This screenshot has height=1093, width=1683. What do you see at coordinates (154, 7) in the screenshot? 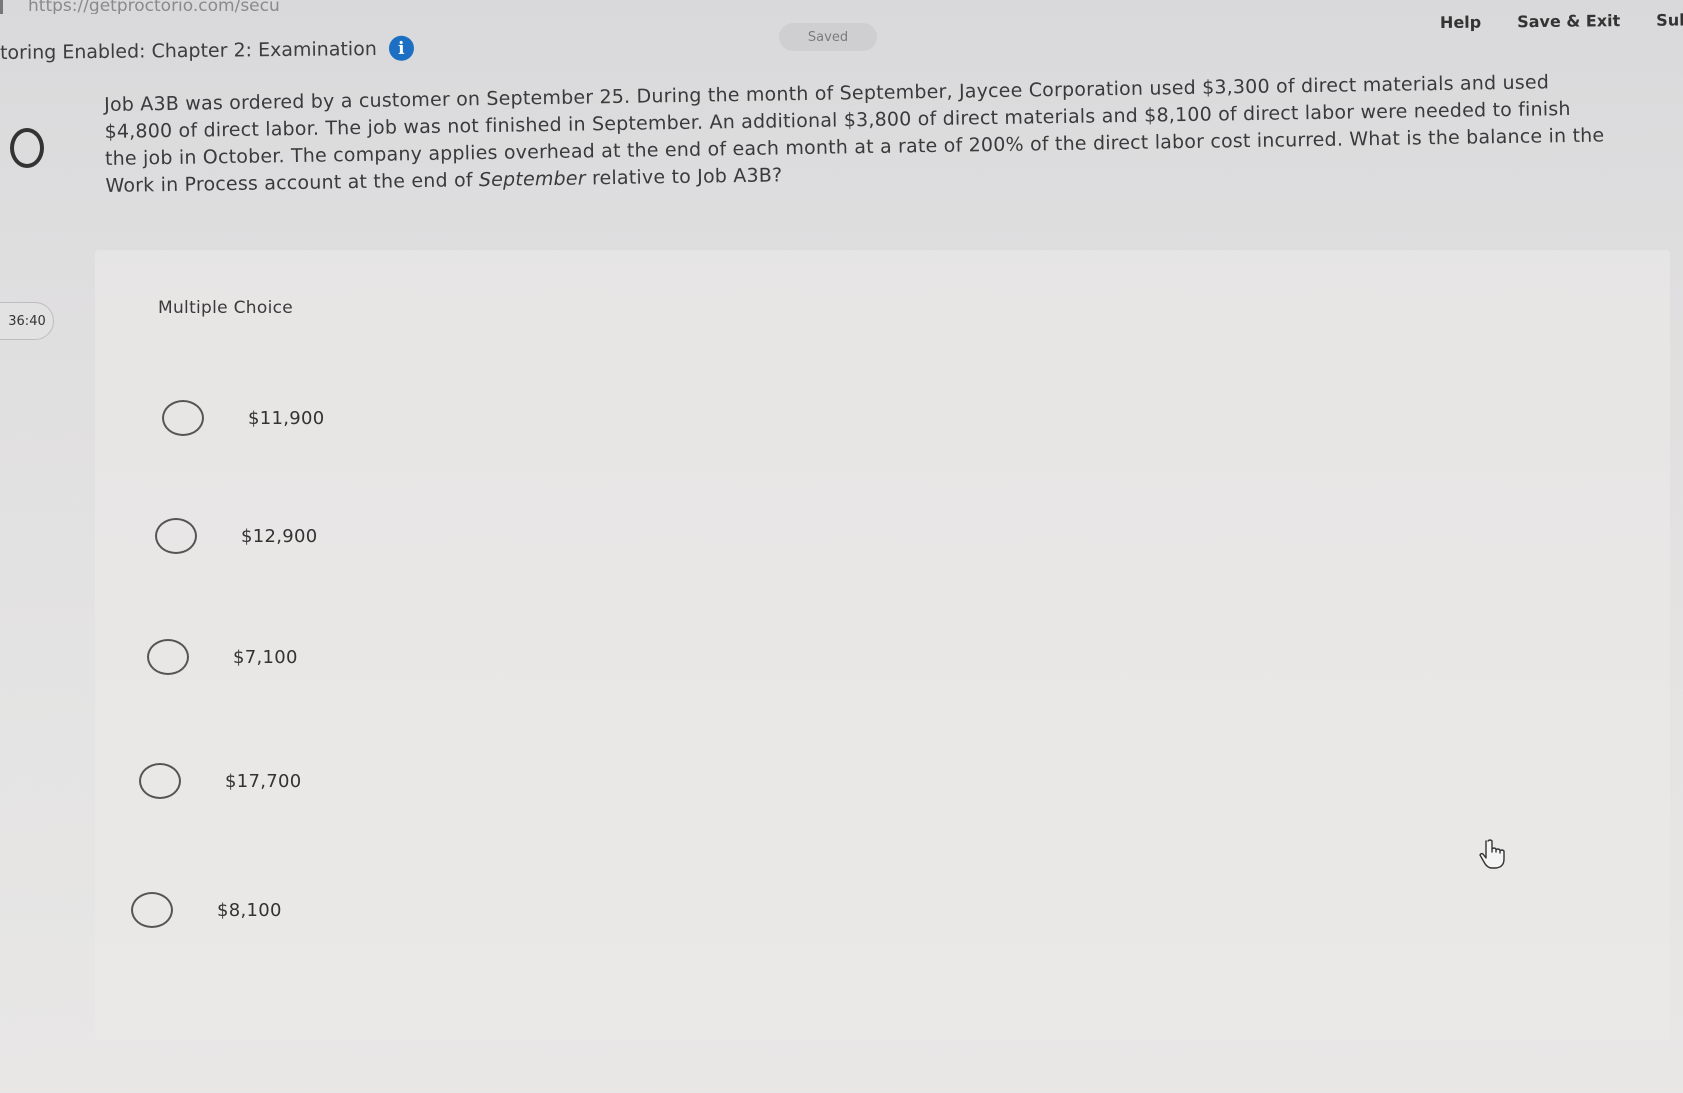
I see `url-text: https://getproctorio.com/secu` at bounding box center [154, 7].